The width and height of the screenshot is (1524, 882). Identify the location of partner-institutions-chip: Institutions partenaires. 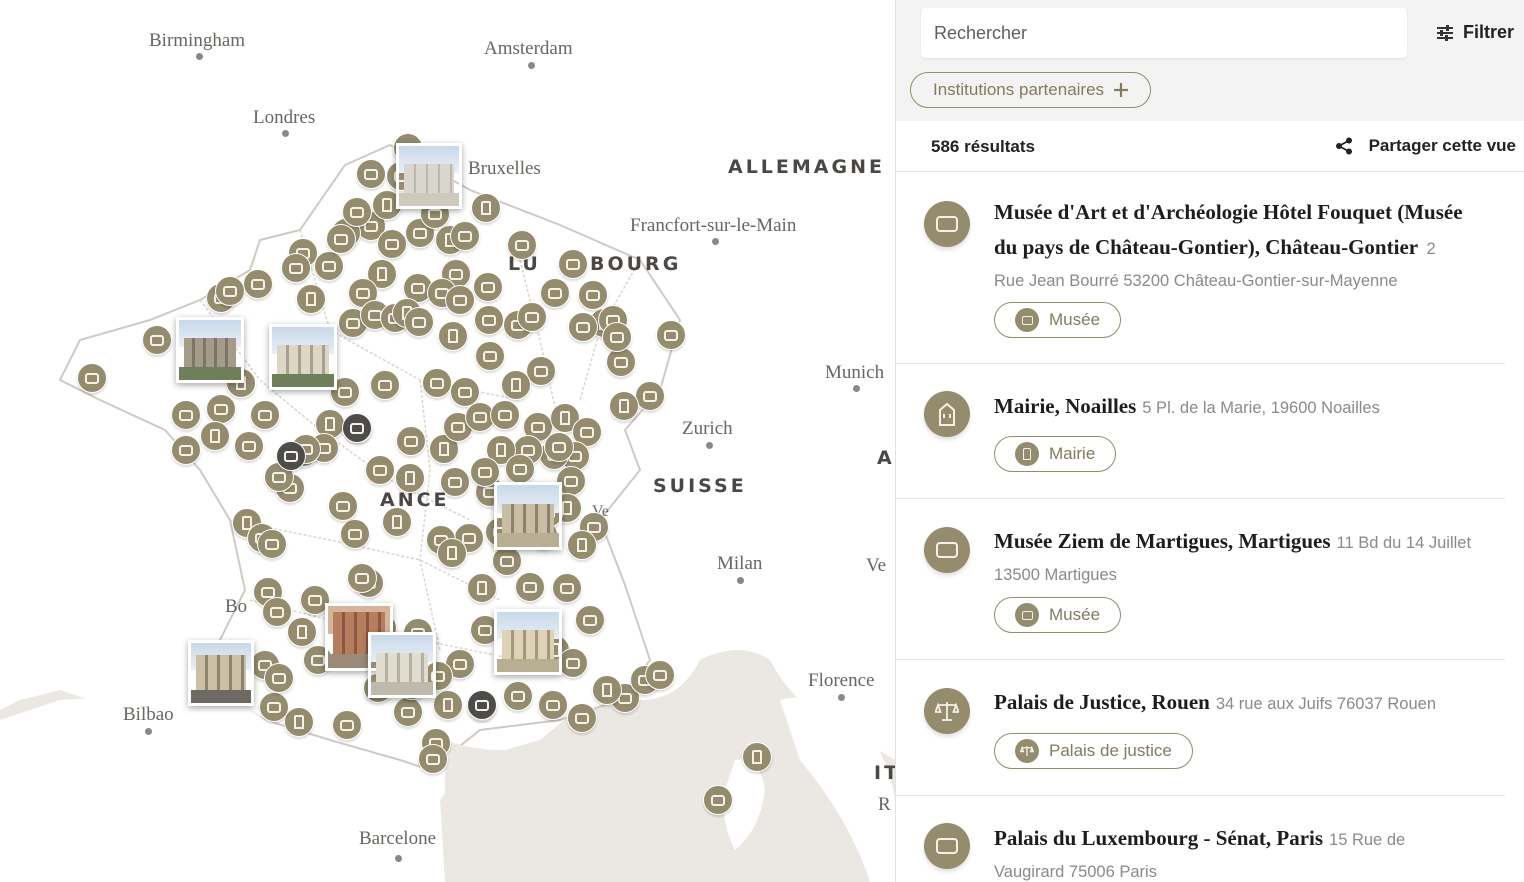
(1031, 90).